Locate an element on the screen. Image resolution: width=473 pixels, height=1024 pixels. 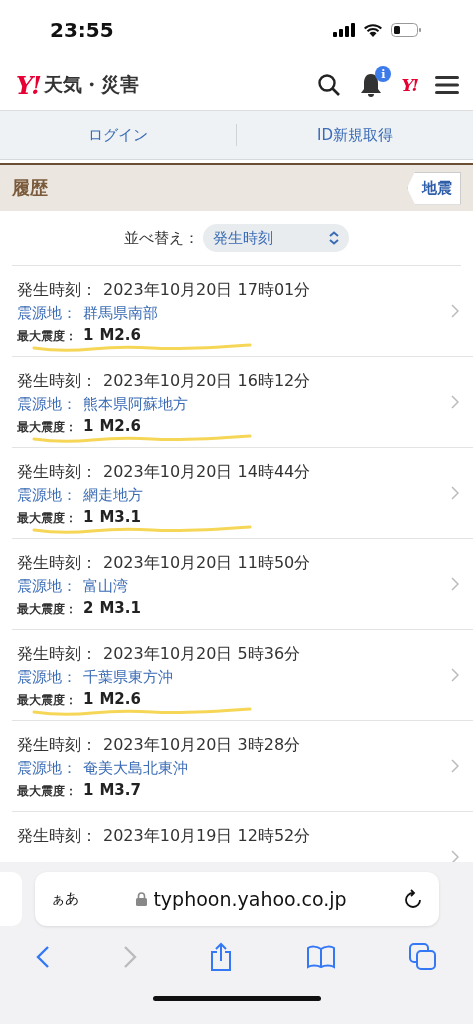
wifi-icon is located at coordinates (373, 30).